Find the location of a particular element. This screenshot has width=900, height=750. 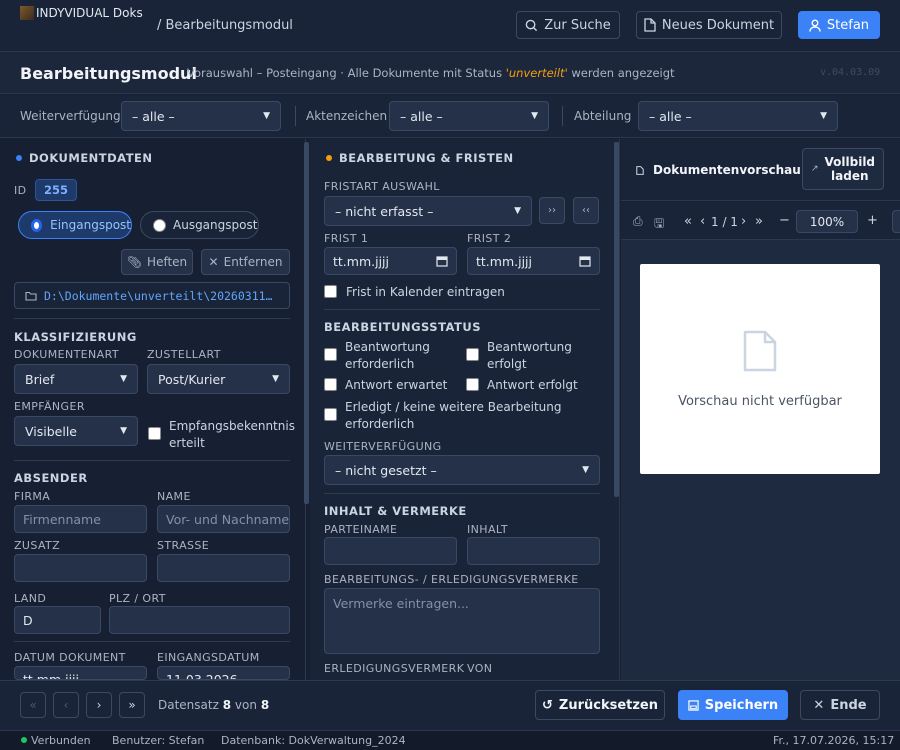

entfernen-button: ✕ Entfernen is located at coordinates (245, 262).